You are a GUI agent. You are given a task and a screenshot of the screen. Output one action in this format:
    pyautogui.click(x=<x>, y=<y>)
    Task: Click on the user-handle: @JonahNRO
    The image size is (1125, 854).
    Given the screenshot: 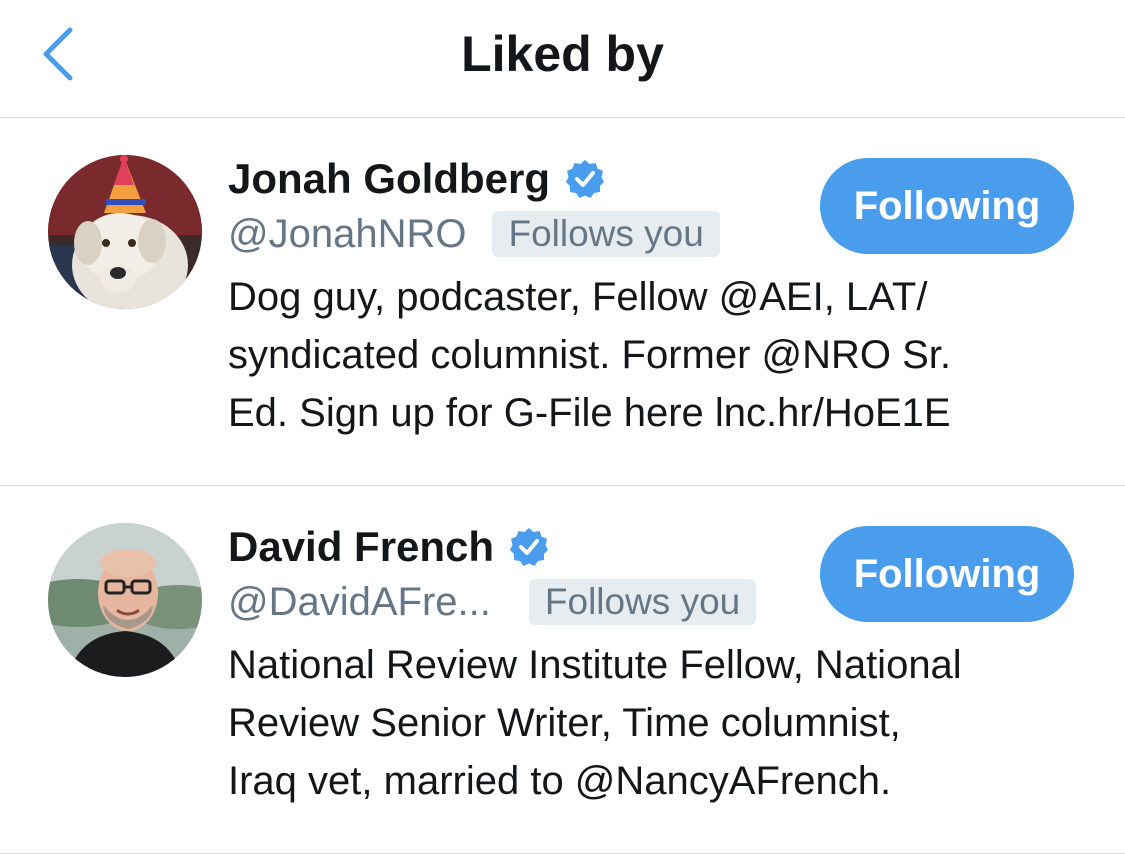 What is the action you would take?
    pyautogui.click(x=347, y=234)
    